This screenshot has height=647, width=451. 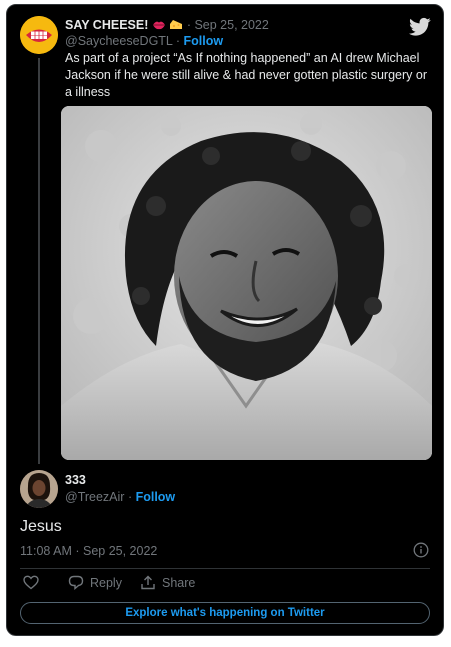 What do you see at coordinates (41, 526) in the screenshot?
I see `reply-text: Jesus` at bounding box center [41, 526].